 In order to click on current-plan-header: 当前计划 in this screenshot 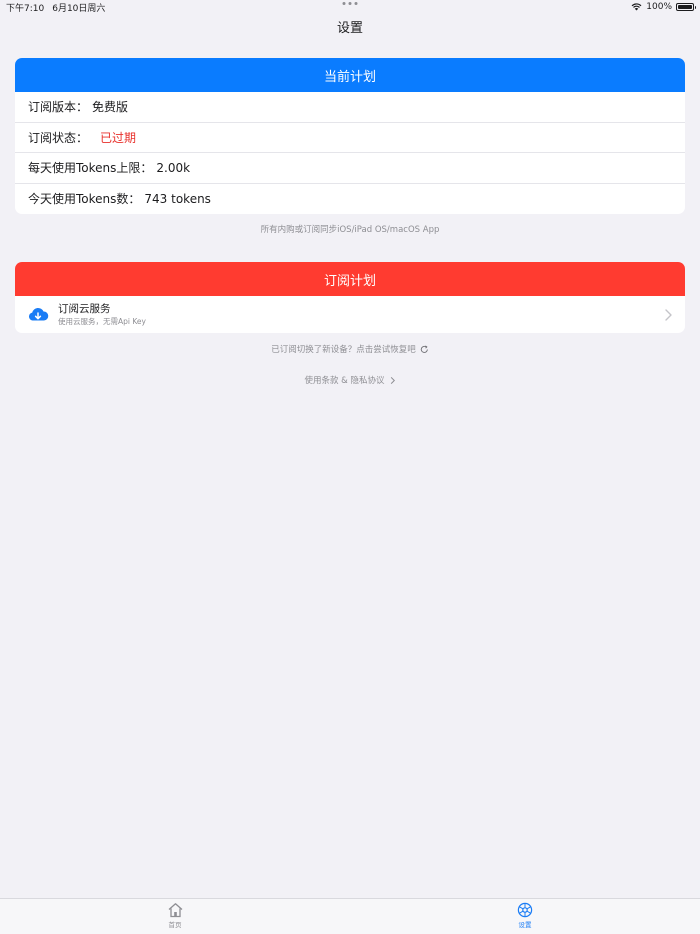, I will do `click(350, 75)`.